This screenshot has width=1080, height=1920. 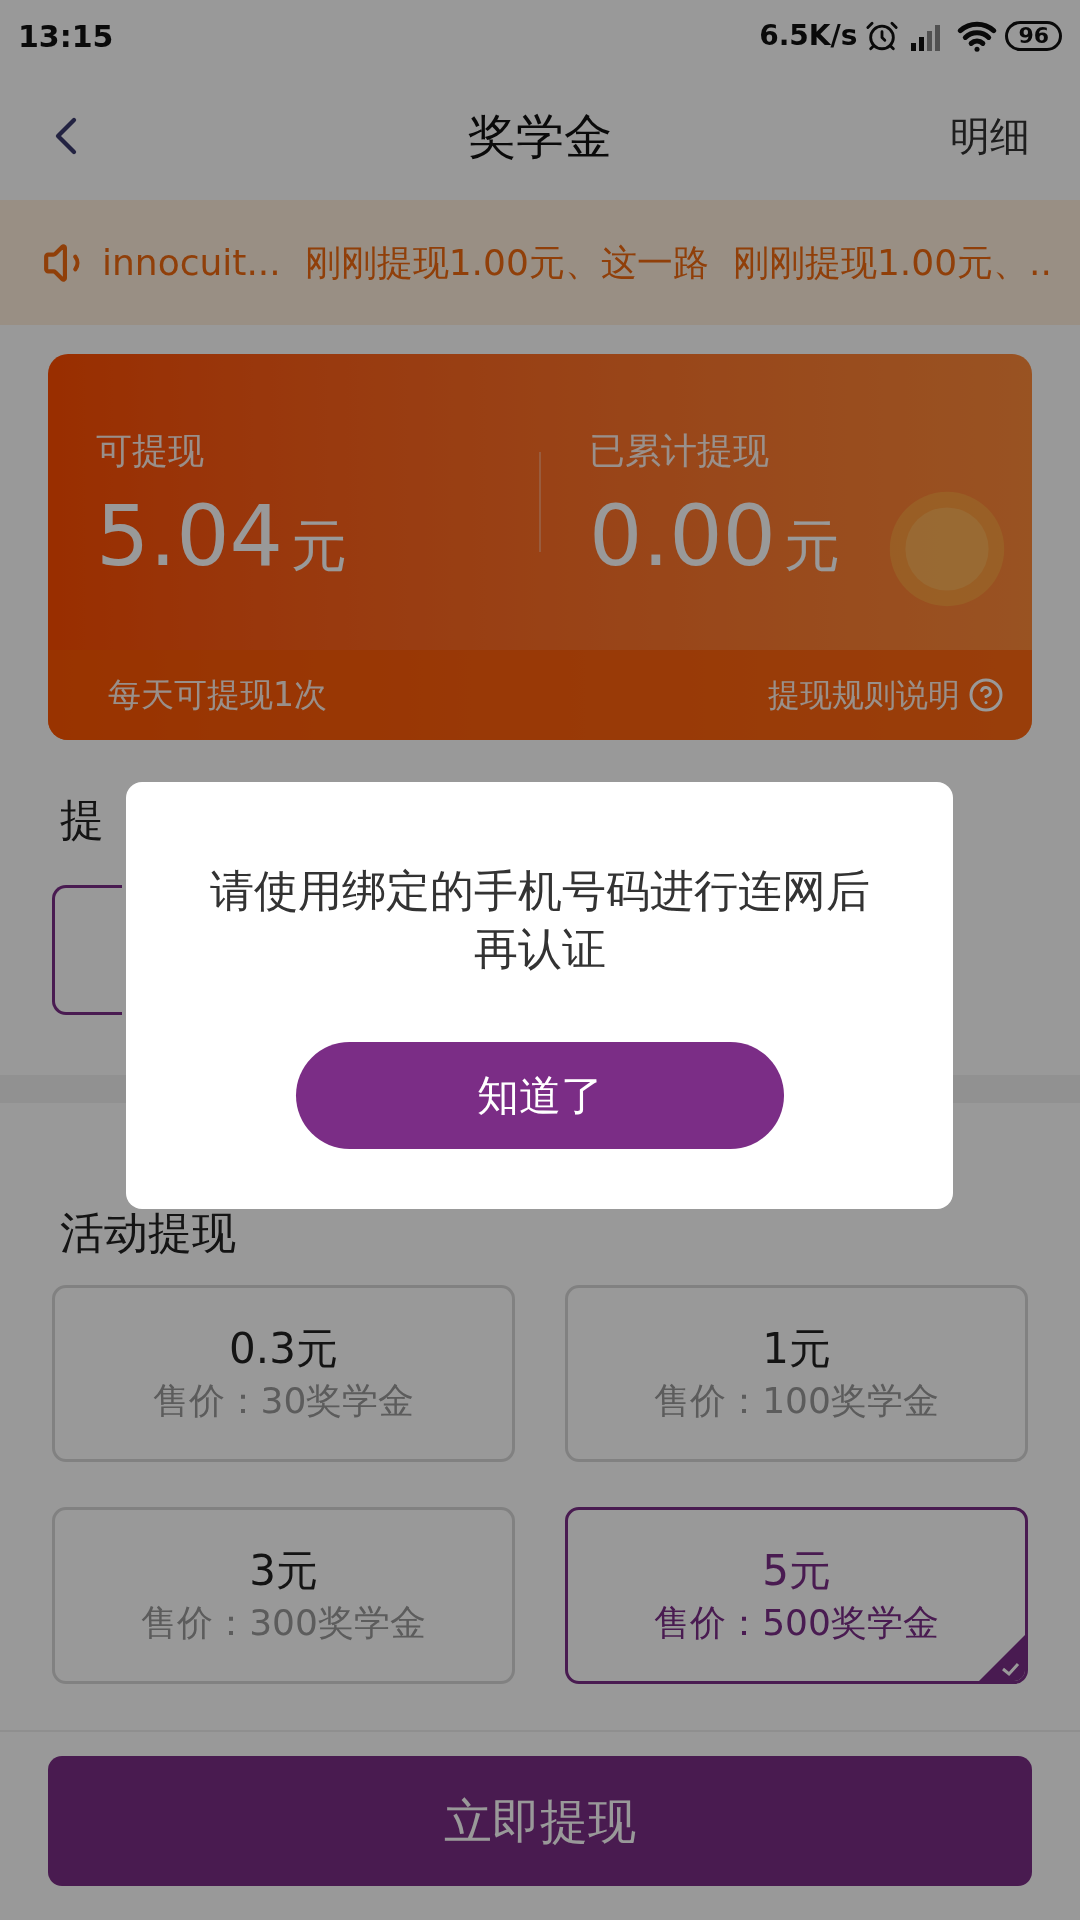 I want to click on page-title: 奖学金, so click(x=540, y=136).